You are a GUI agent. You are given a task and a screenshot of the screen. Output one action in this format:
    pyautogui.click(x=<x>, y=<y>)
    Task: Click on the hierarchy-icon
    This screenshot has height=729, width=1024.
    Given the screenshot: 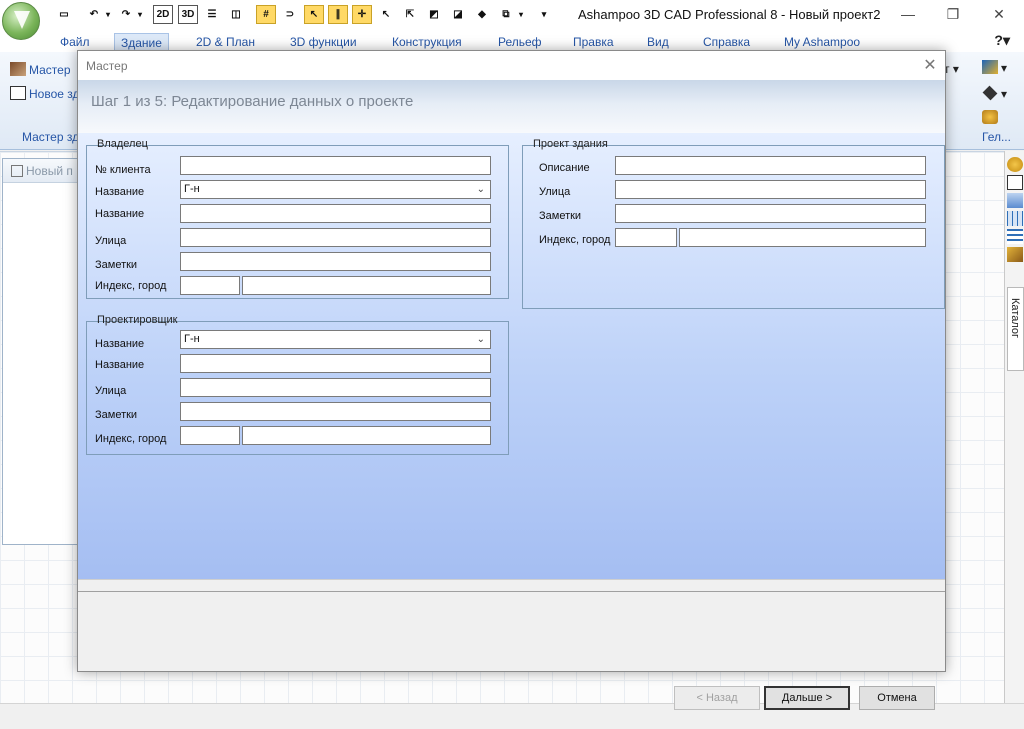 What is the action you would take?
    pyautogui.click(x=1015, y=236)
    